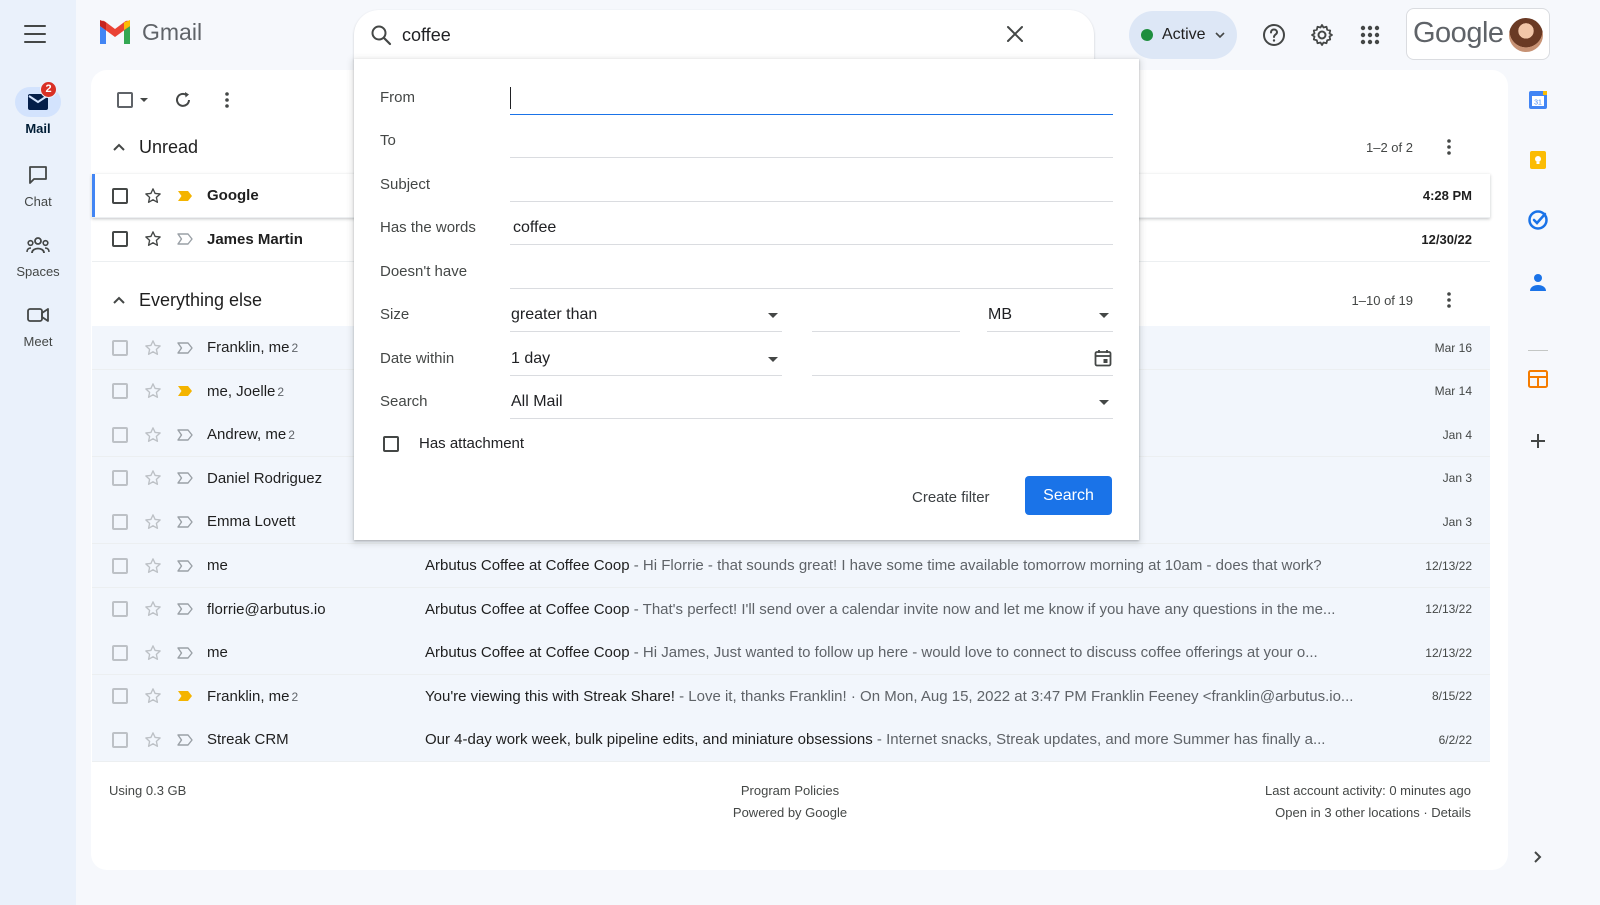 The height and width of the screenshot is (905, 1600). I want to click on calendar-picker-icon, so click(1103, 358).